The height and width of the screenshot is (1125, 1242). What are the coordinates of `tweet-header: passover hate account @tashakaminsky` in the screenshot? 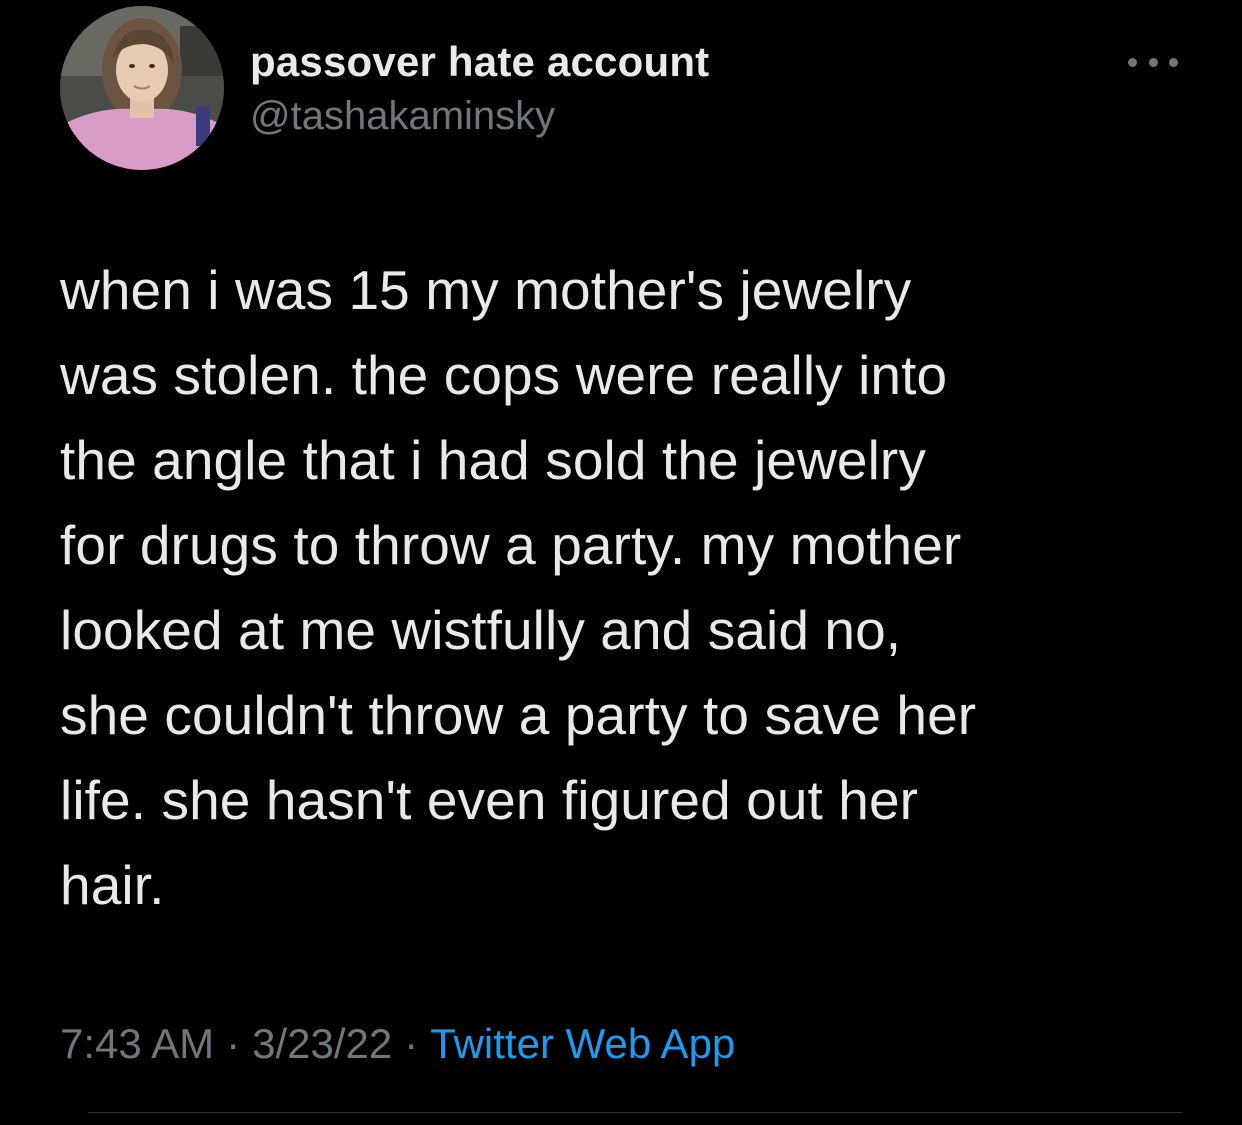 It's located at (621, 89).